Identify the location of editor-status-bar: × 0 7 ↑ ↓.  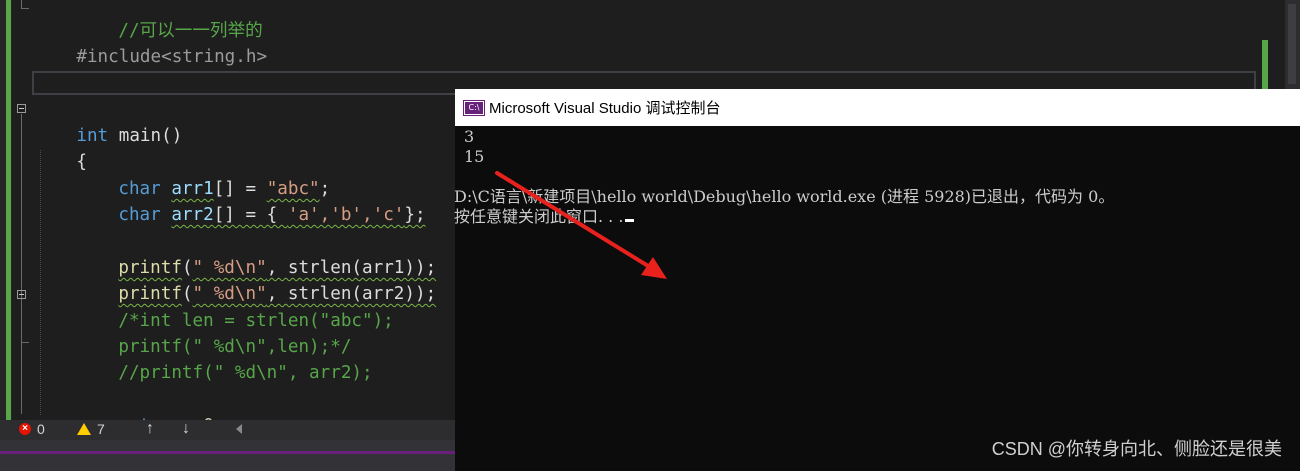
(227, 430).